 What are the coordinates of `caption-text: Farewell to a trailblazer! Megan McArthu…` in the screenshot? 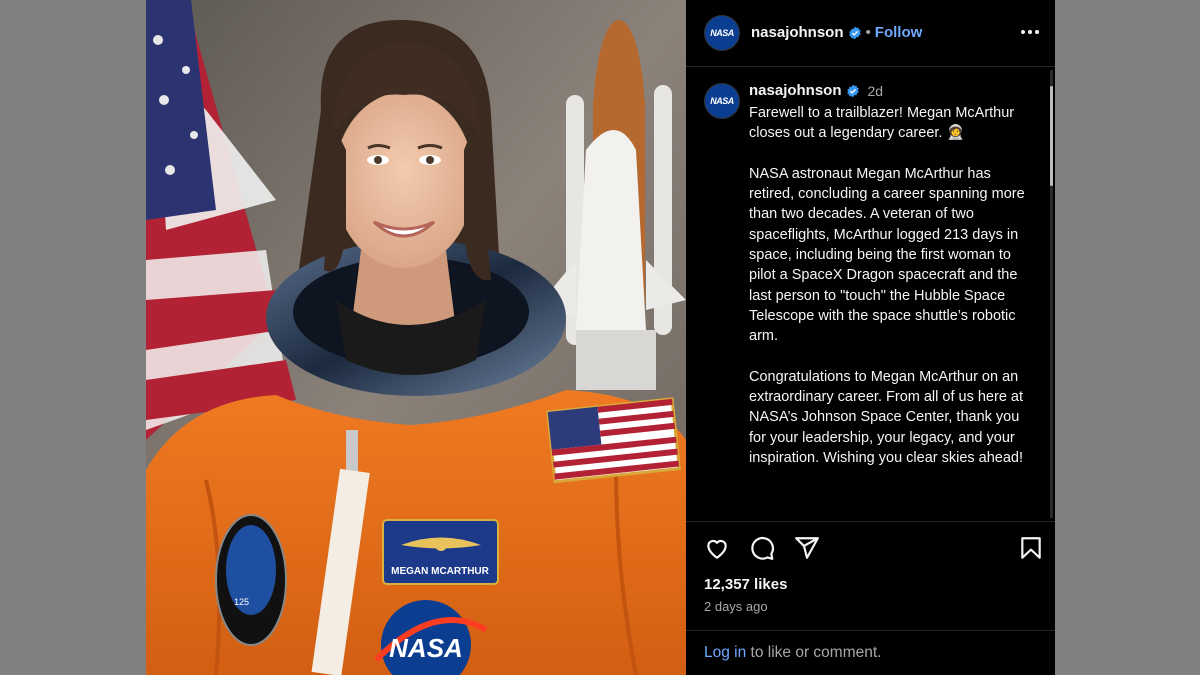 It's located at (887, 286).